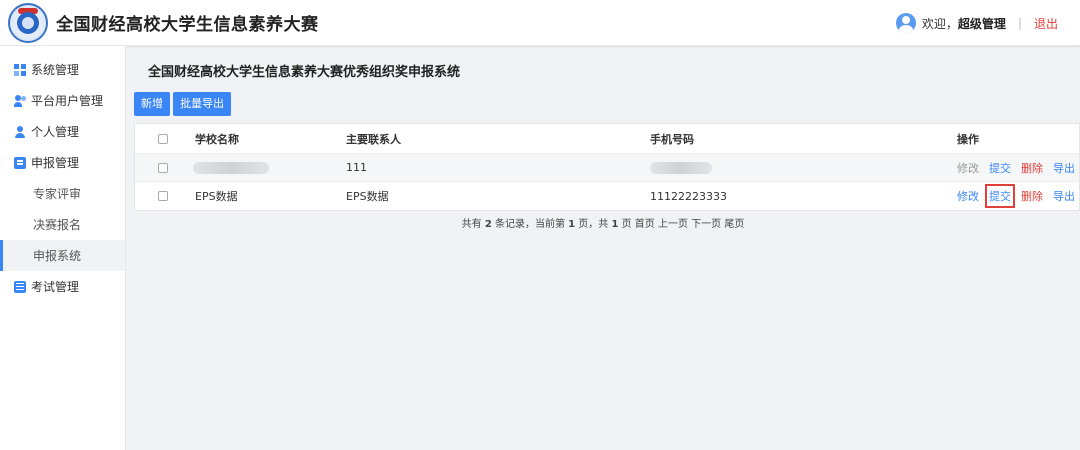 The width and height of the screenshot is (1080, 450). I want to click on sidebar-item-declaration: 申报管理, so click(62, 162).